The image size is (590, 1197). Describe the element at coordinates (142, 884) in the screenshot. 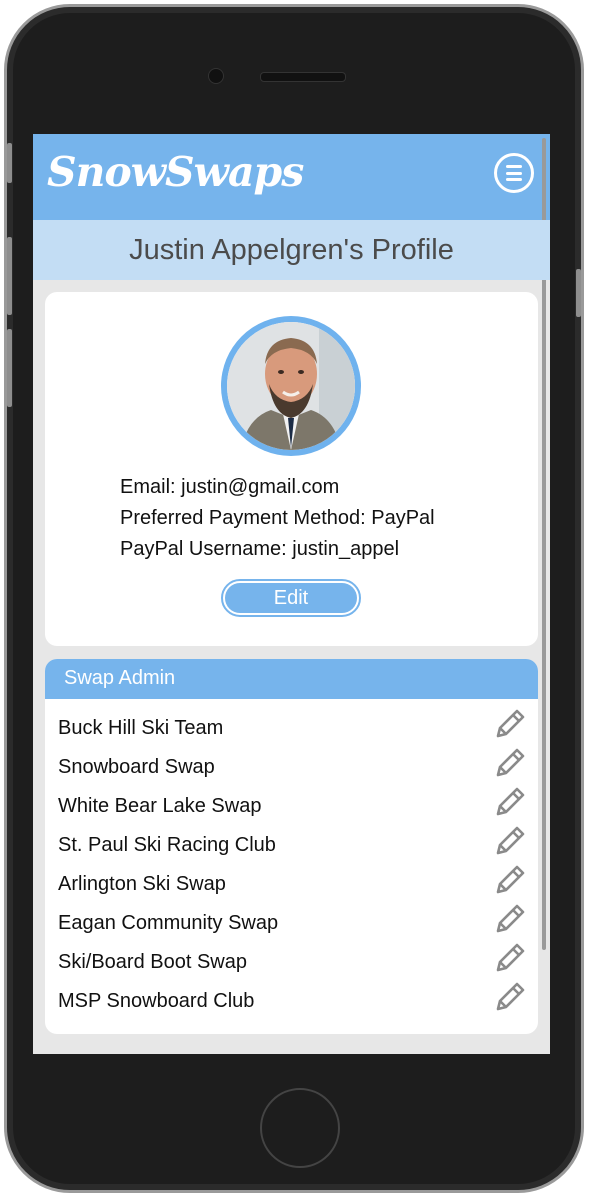

I see `swap-name: Arlington Ski Swap` at that location.